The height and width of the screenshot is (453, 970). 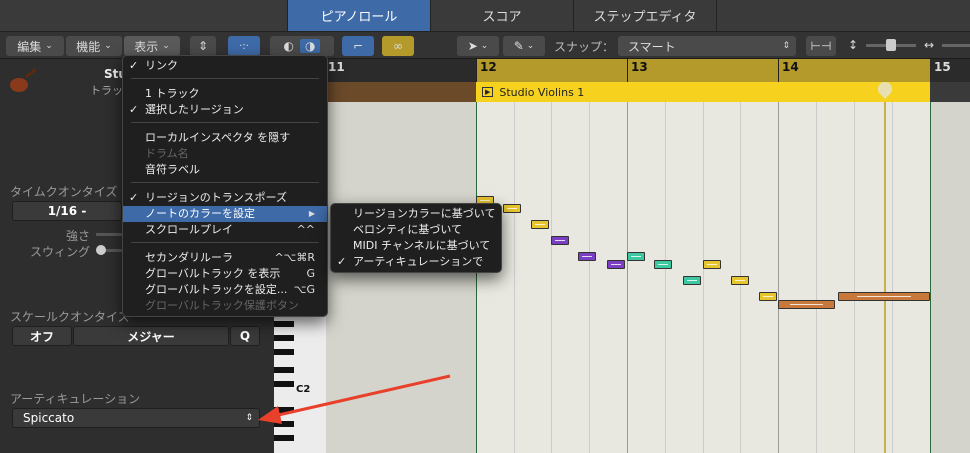 What do you see at coordinates (225, 230) in the screenshot?
I see `menu-item-scroll-play: スクロールプレイ ^^` at bounding box center [225, 230].